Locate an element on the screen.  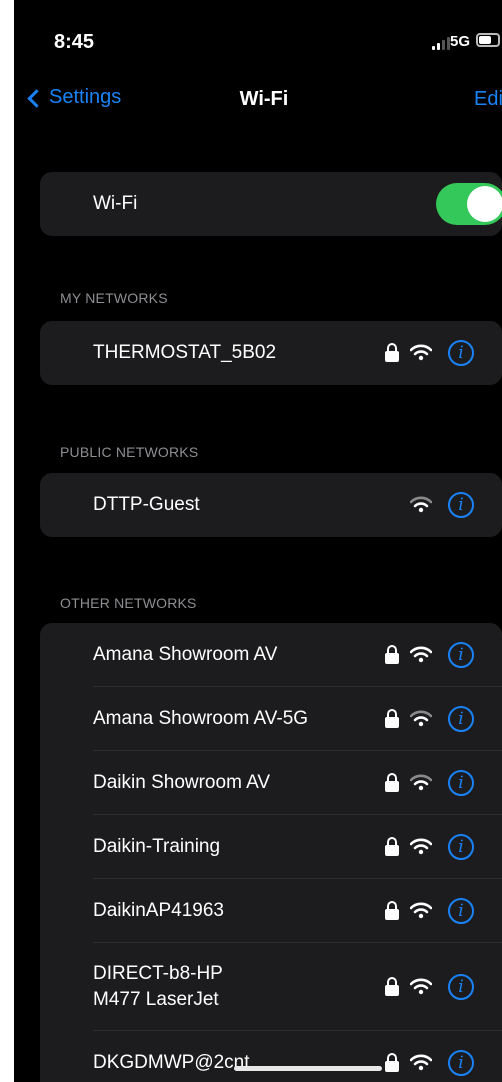
network-name: DaikinAP41963 is located at coordinates (158, 910).